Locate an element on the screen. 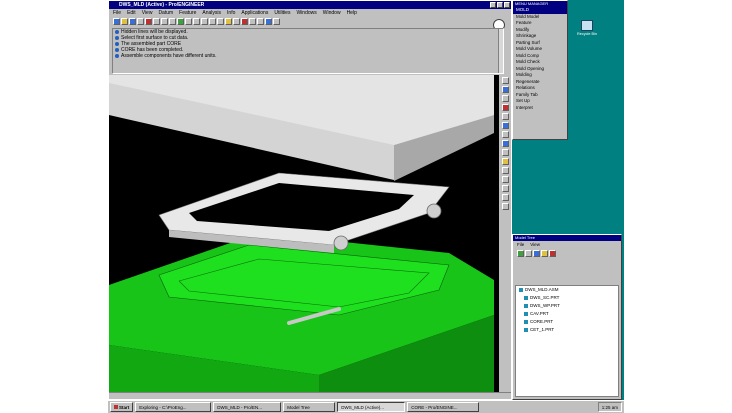 Image resolution: width=732 pixels, height=413 pixels. model-tree-title: Model Tree is located at coordinates (525, 237).